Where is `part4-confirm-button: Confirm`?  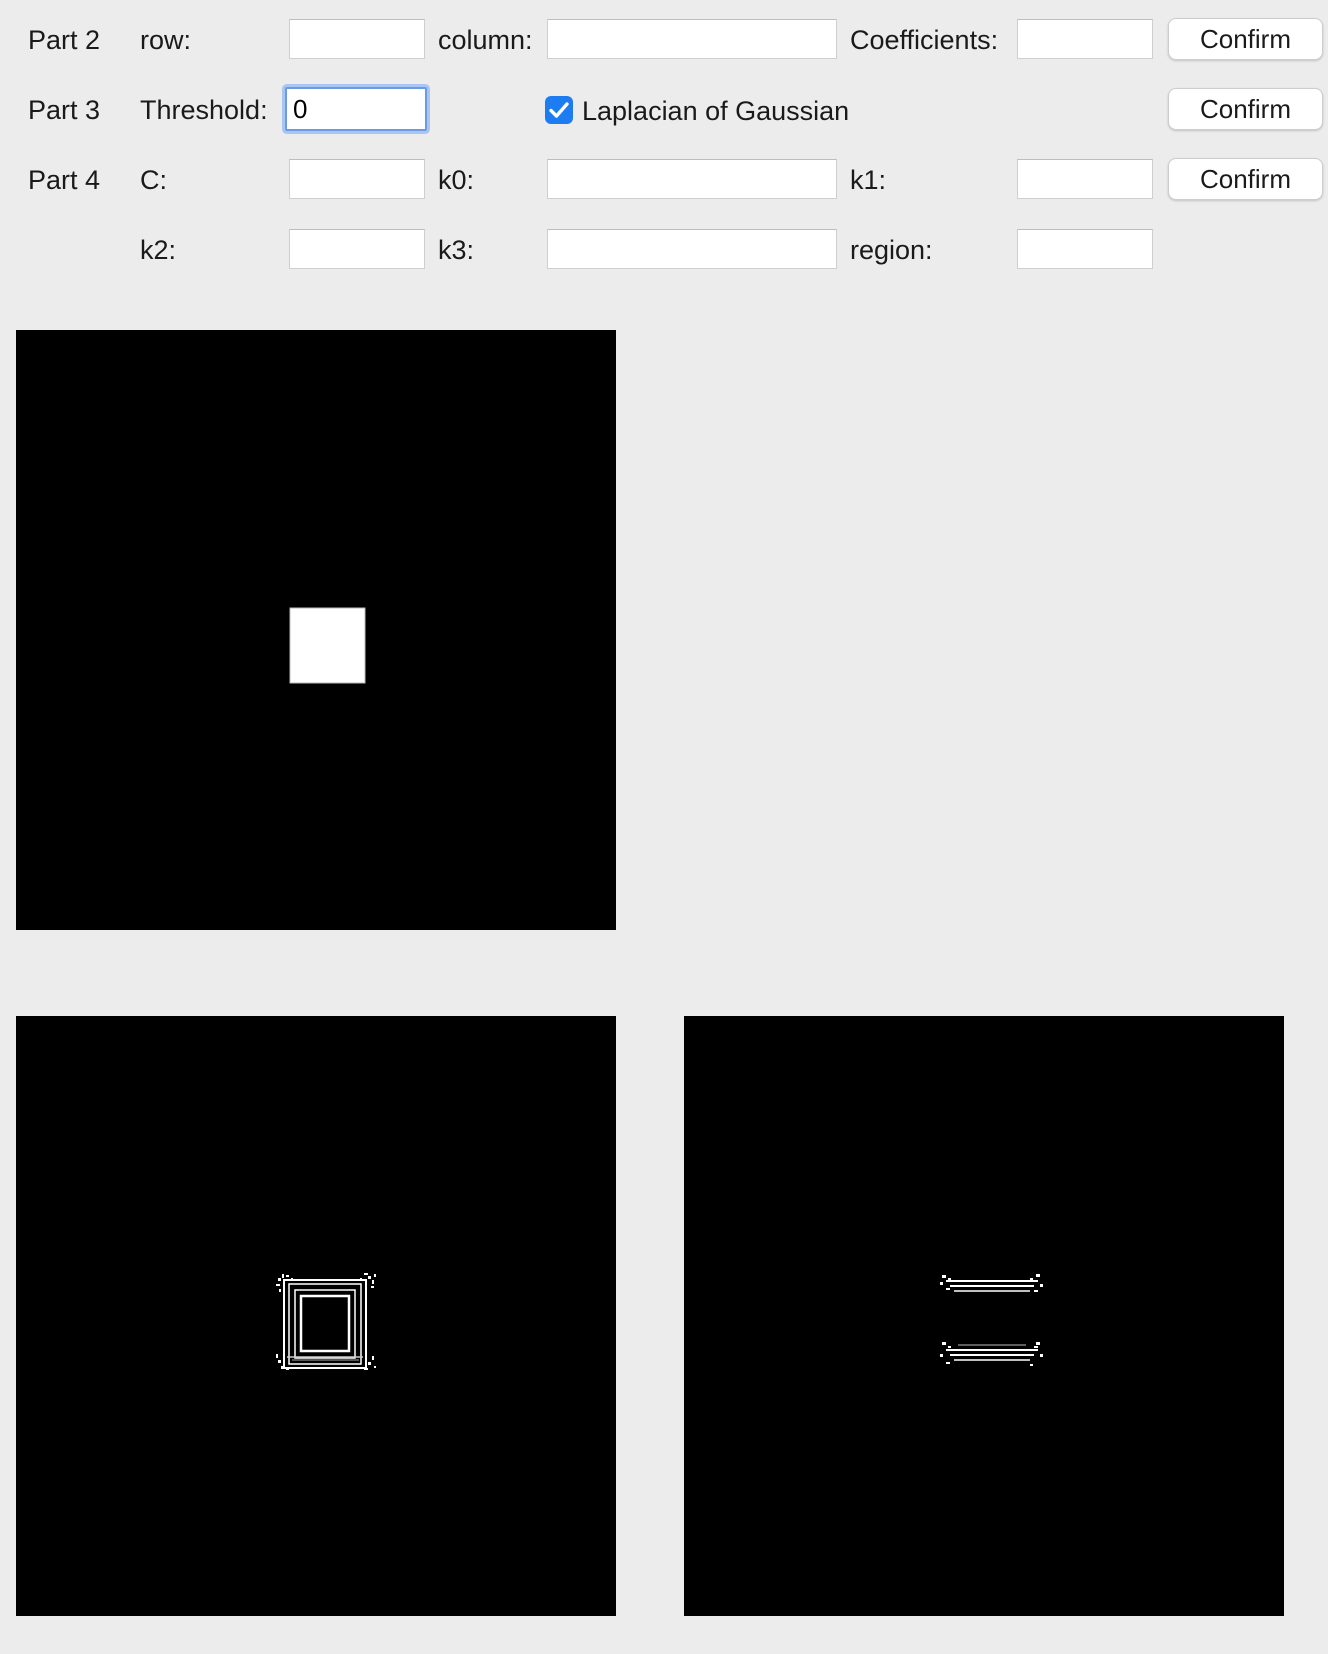 part4-confirm-button: Confirm is located at coordinates (1245, 179).